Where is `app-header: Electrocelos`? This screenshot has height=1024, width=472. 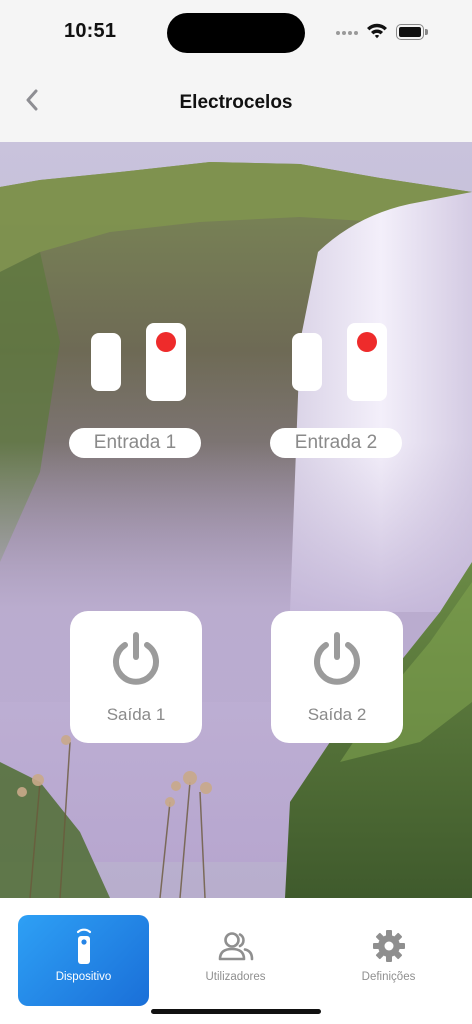
app-header: Electrocelos is located at coordinates (236, 103).